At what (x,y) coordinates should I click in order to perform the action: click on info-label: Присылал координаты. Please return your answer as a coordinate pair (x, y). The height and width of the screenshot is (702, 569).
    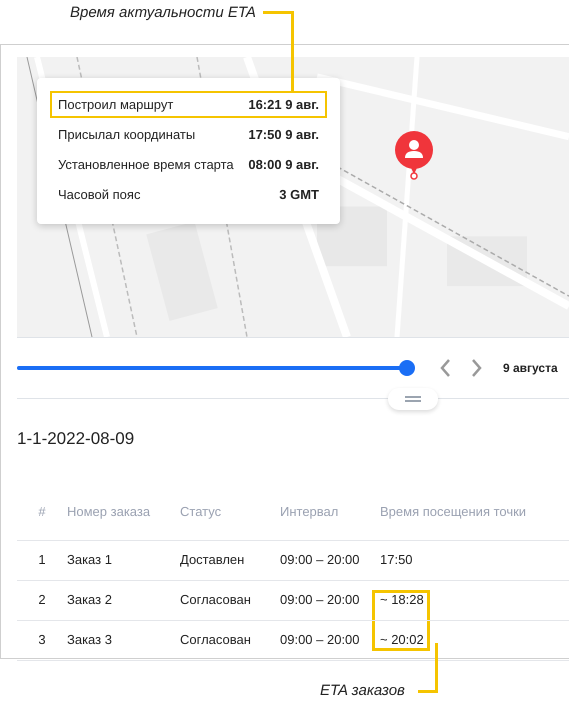
    Looking at the image, I should click on (127, 135).